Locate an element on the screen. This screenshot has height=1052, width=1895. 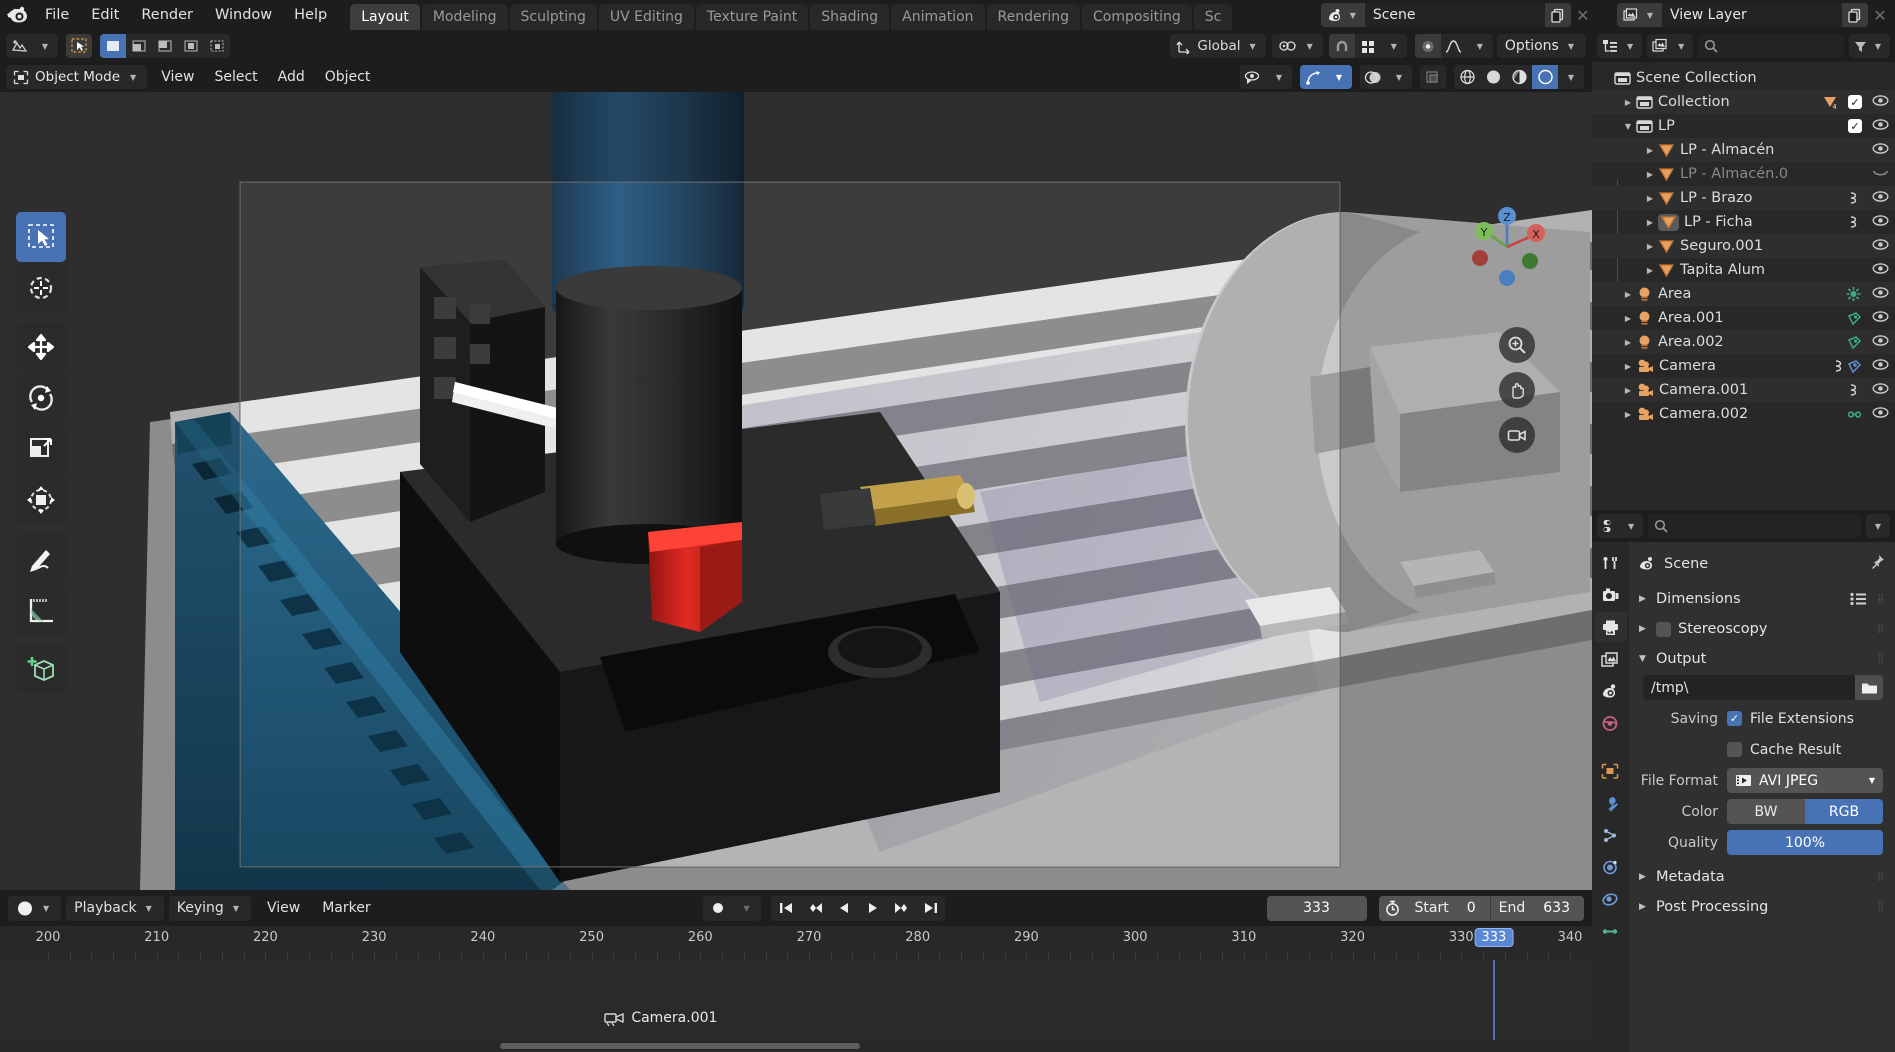
workspace-tab-compositing: Compositing is located at coordinates (1137, 17).